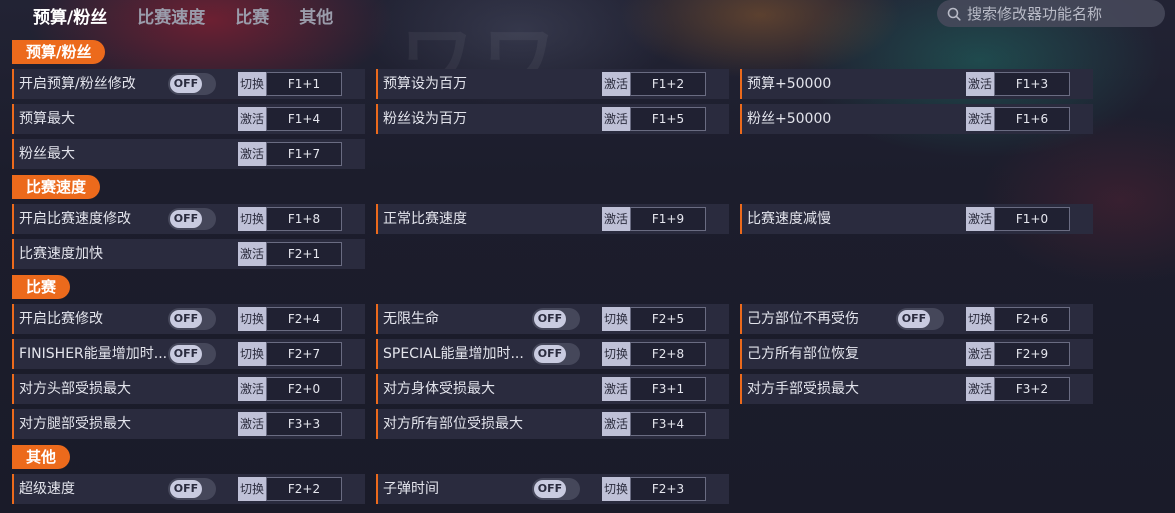 Image resolution: width=1175 pixels, height=513 pixels. What do you see at coordinates (304, 389) in the screenshot?
I see `hotkey-f2-0: F2+0` at bounding box center [304, 389].